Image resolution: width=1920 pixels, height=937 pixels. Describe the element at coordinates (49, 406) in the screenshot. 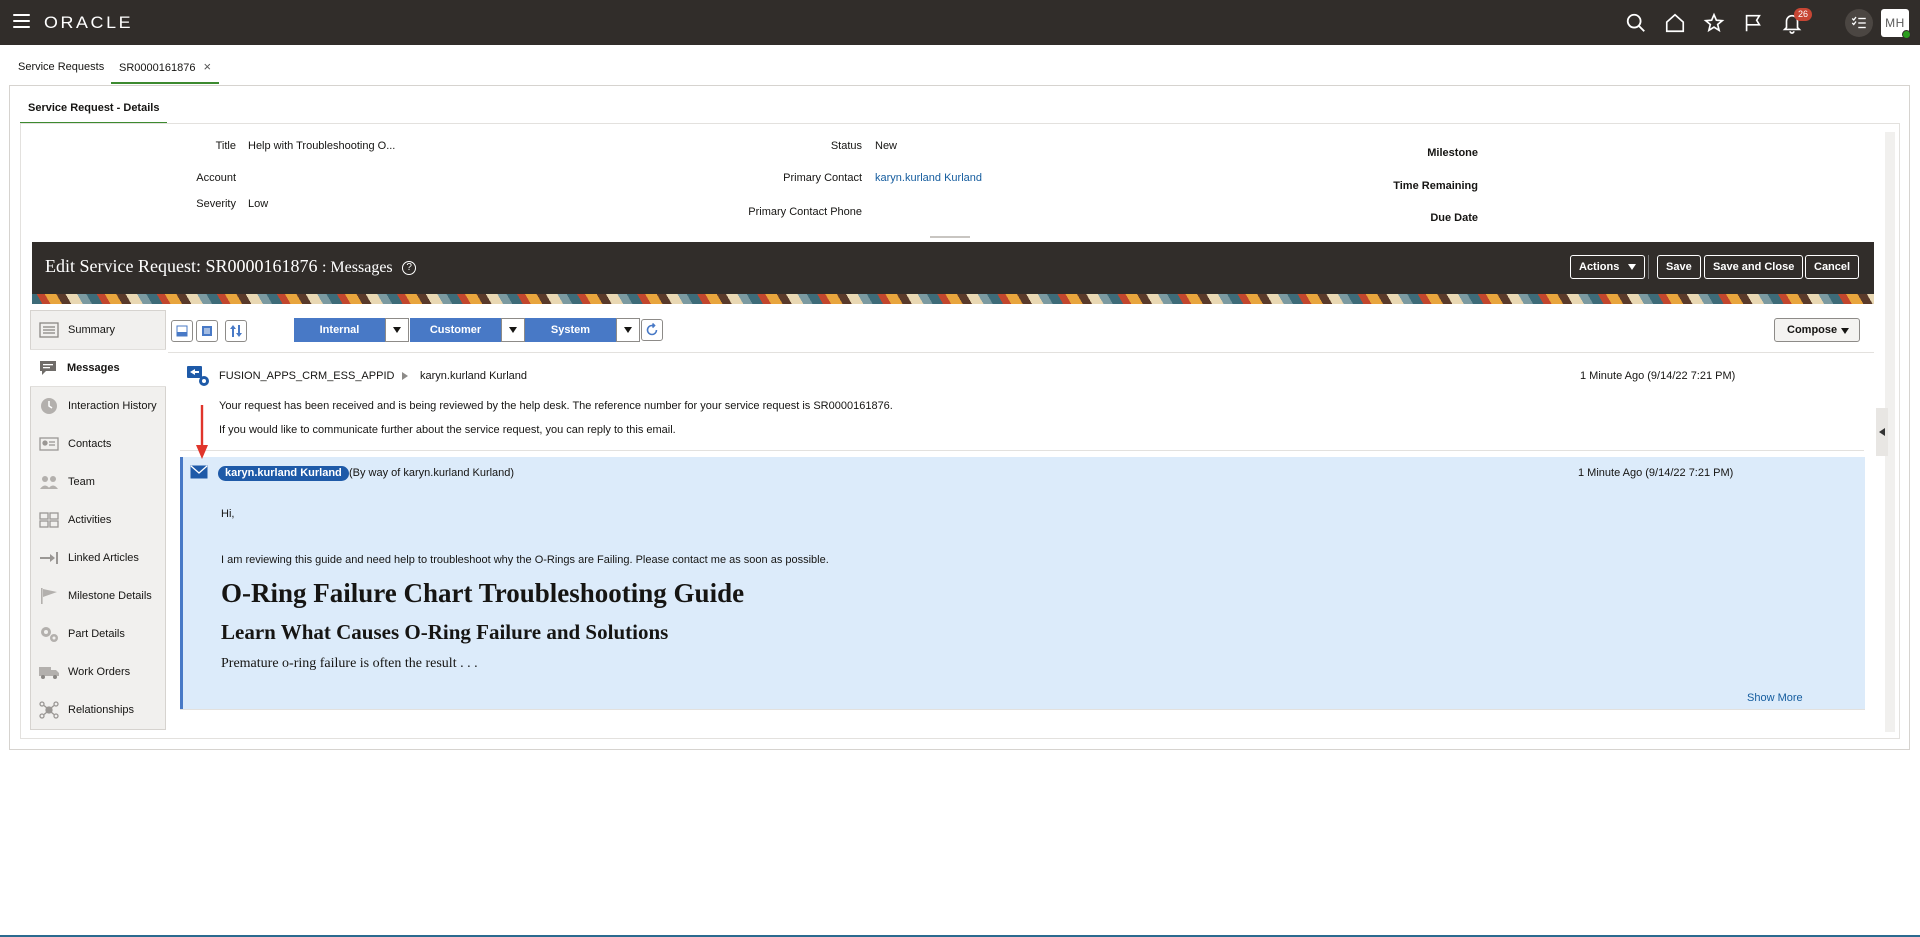

I see `clock-icon` at that location.